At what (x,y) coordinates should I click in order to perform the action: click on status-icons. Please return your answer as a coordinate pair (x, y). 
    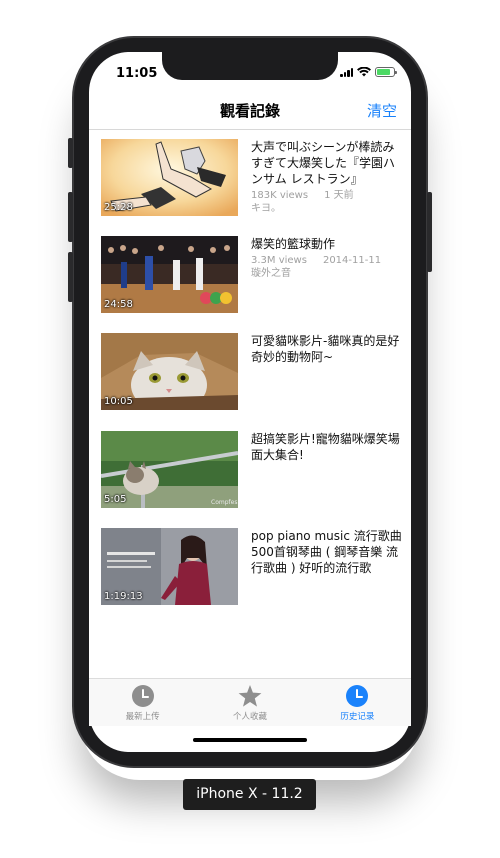
    Looking at the image, I should click on (368, 72).